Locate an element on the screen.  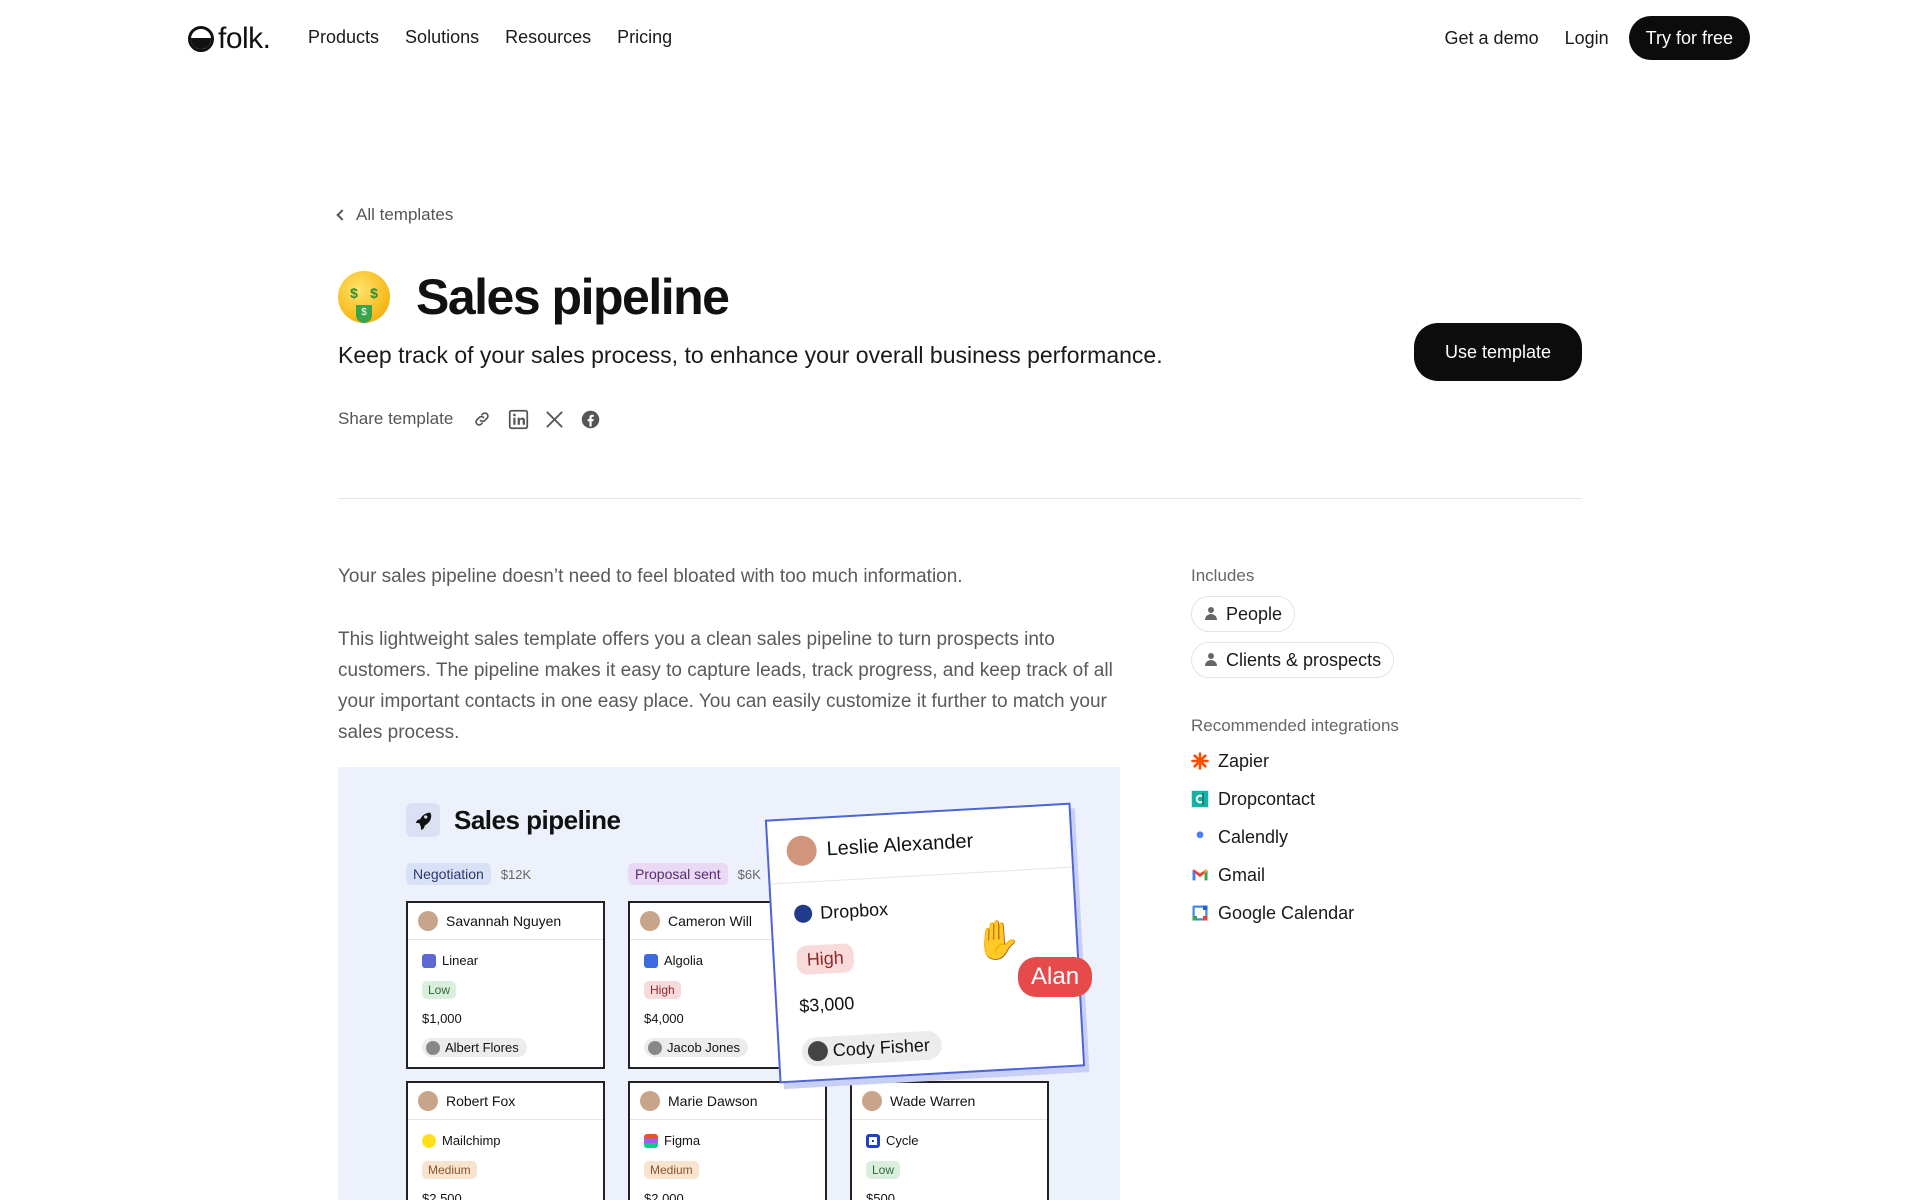
google-calendar-icon is located at coordinates (1200, 913).